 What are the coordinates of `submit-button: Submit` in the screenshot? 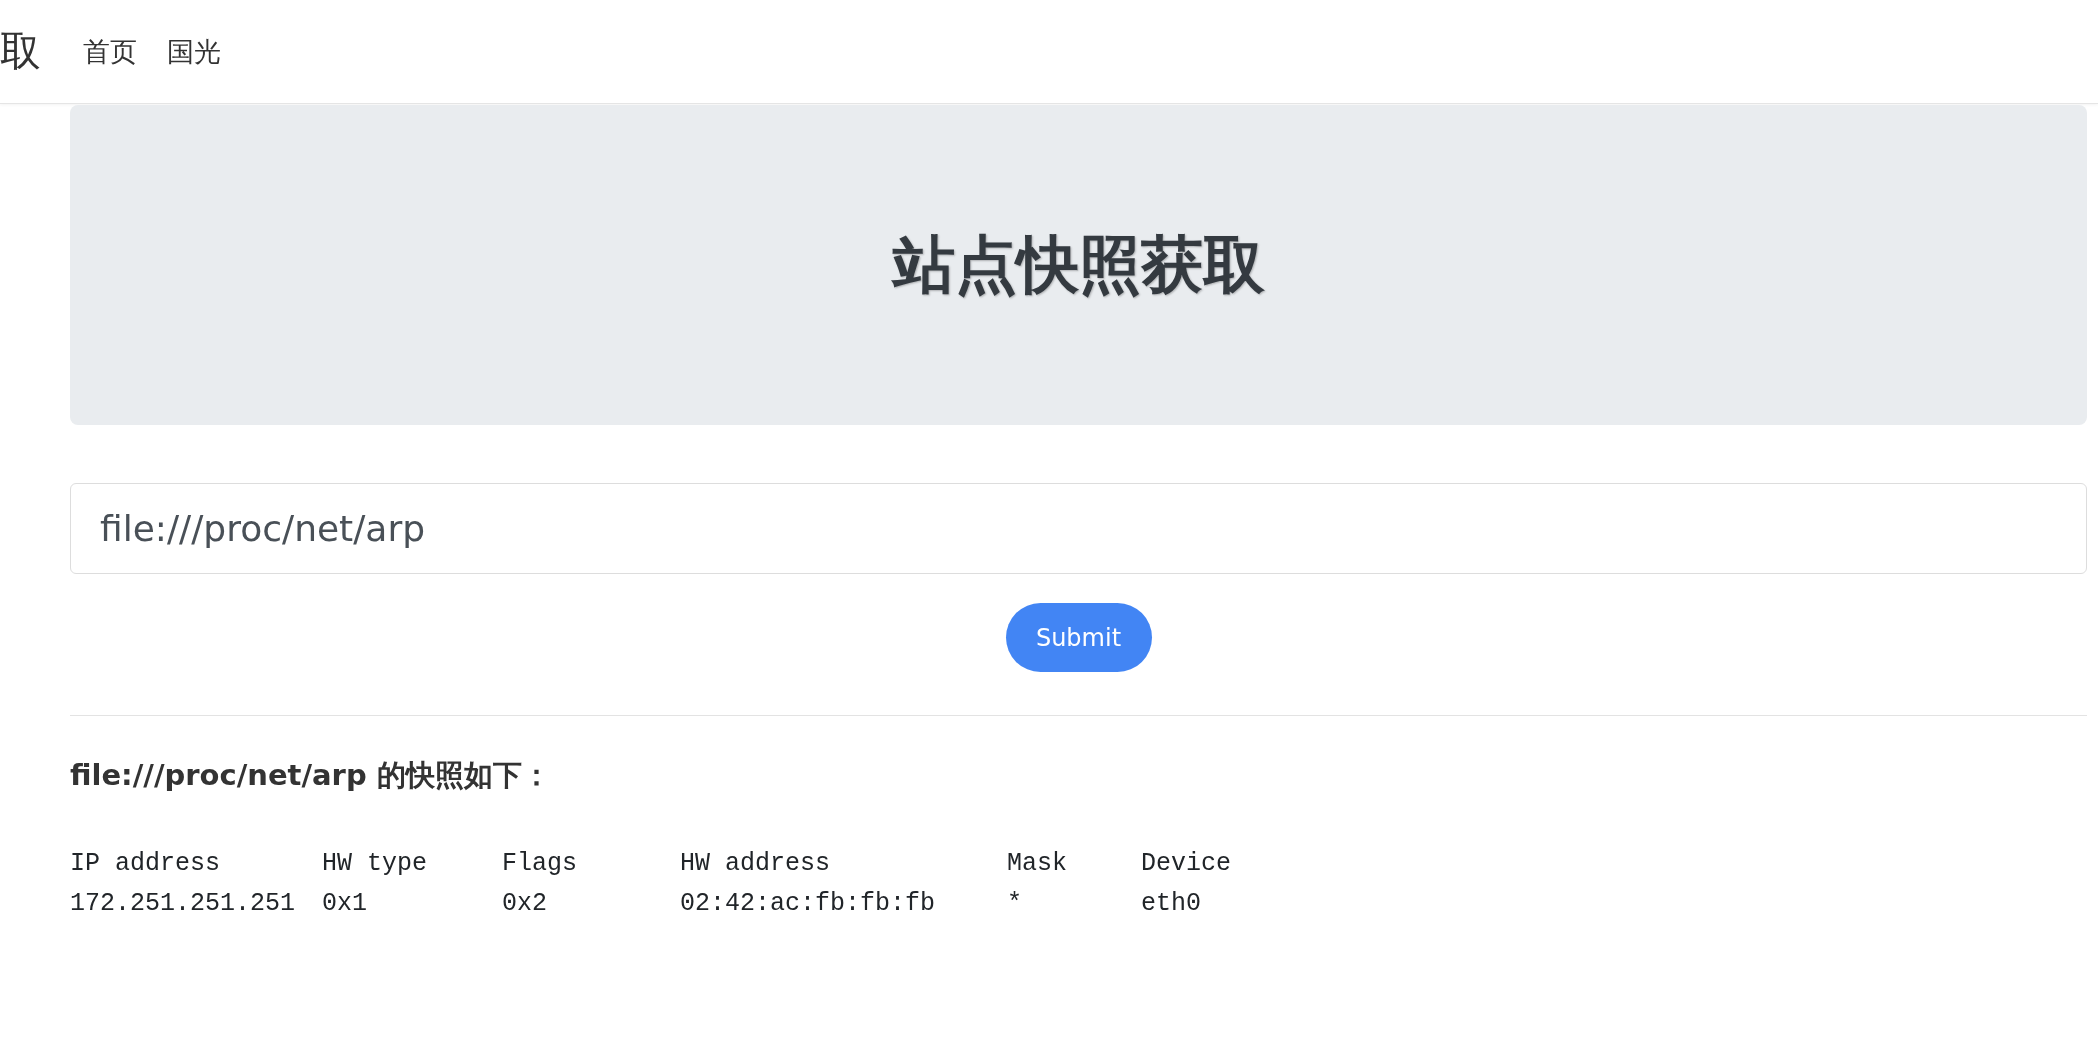 It's located at (1078, 637).